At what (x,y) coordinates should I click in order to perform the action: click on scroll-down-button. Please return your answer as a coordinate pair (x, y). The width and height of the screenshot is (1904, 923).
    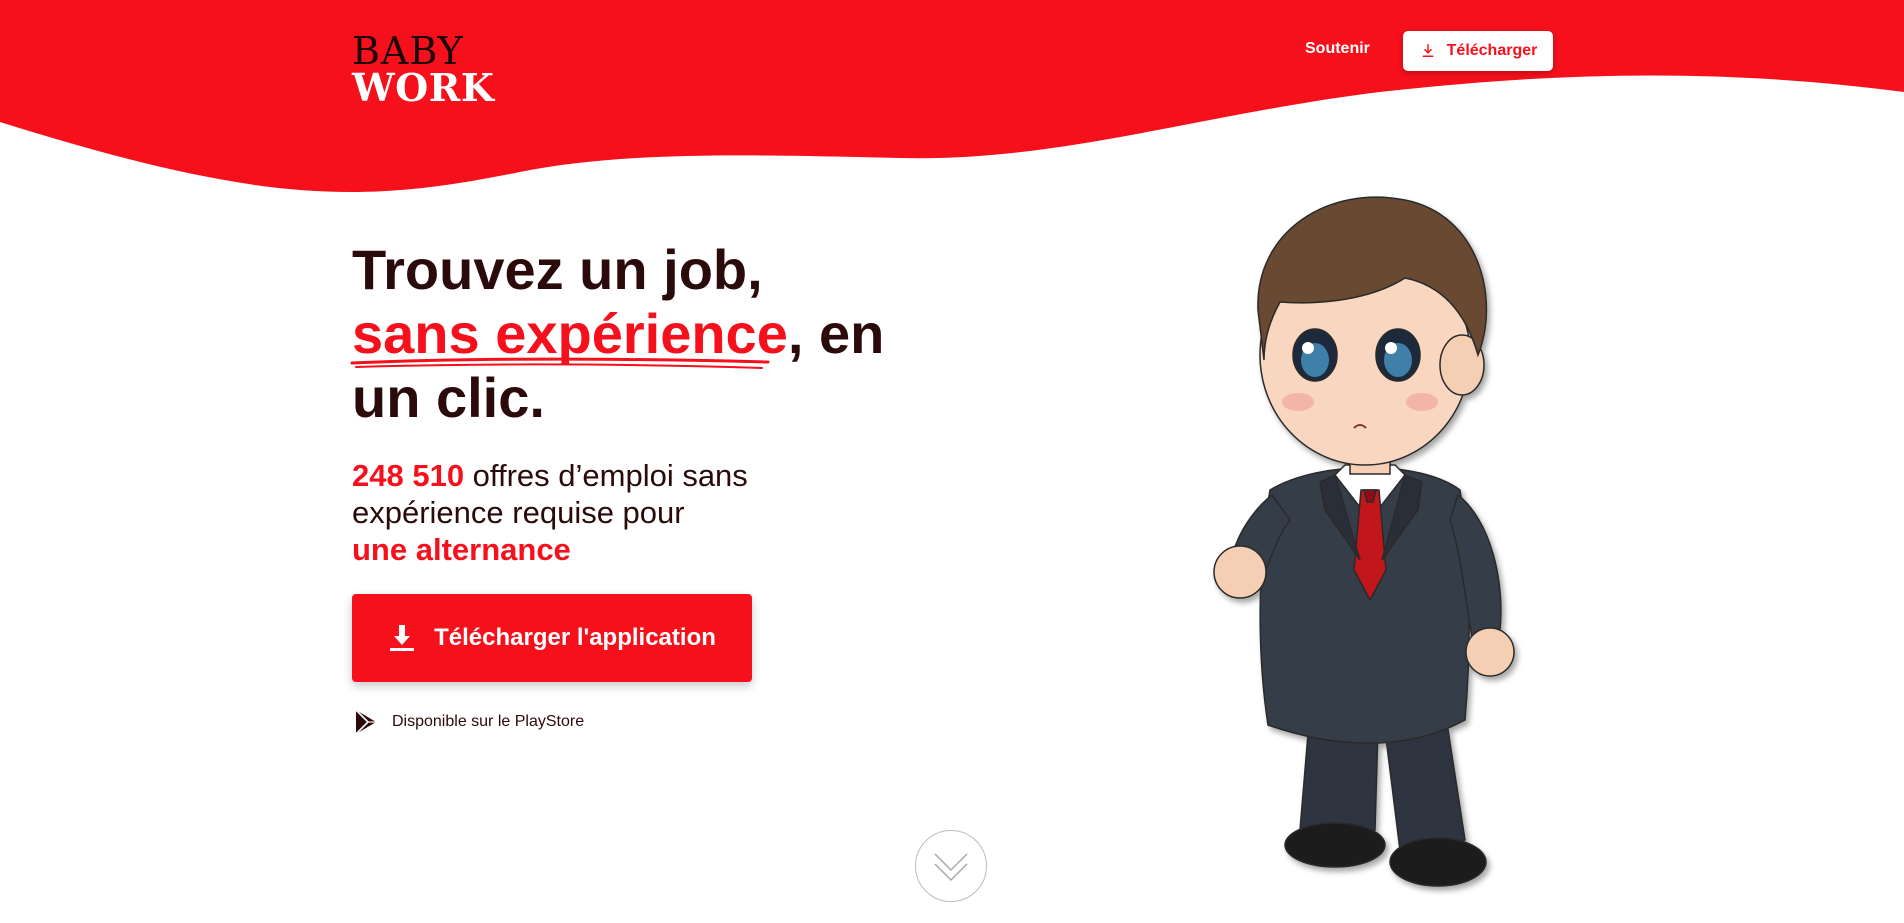
    Looking at the image, I should click on (951, 866).